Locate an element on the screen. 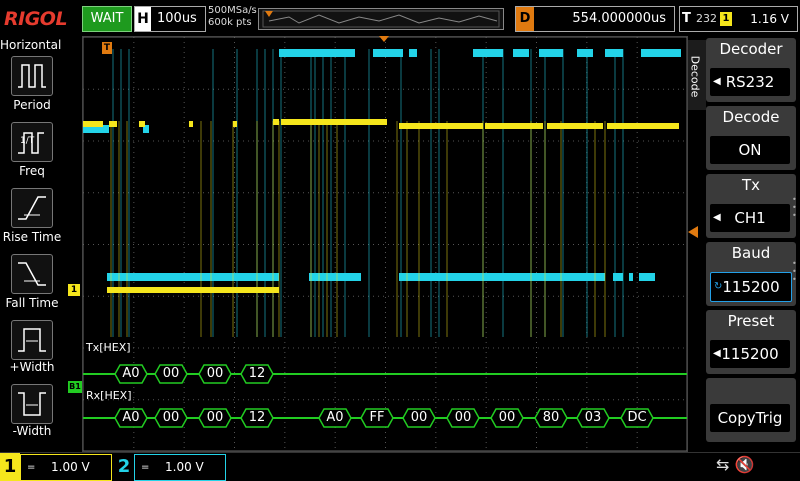 The image size is (800, 481). decode-value: ON is located at coordinates (750, 150).